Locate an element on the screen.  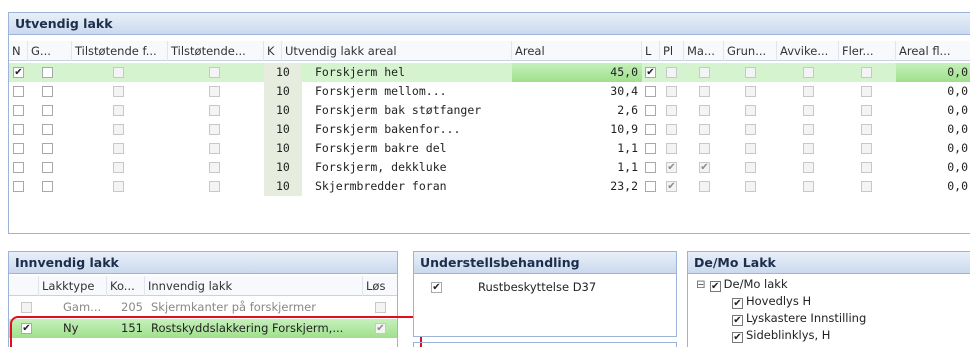
table-row: 10 Forskjerm bak støtfanger 2,6 0,0 is located at coordinates (489, 110).